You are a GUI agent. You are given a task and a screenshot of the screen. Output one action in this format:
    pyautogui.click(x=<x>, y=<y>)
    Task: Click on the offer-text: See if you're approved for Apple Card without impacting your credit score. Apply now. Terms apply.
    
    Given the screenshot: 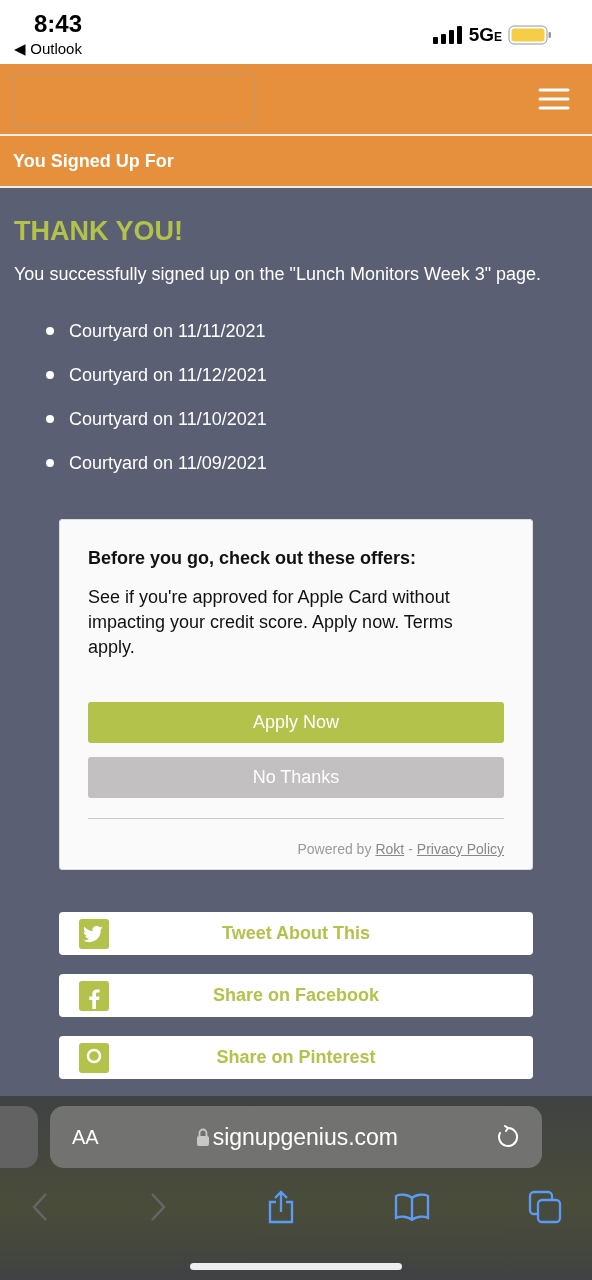 What is the action you would take?
    pyautogui.click(x=271, y=622)
    